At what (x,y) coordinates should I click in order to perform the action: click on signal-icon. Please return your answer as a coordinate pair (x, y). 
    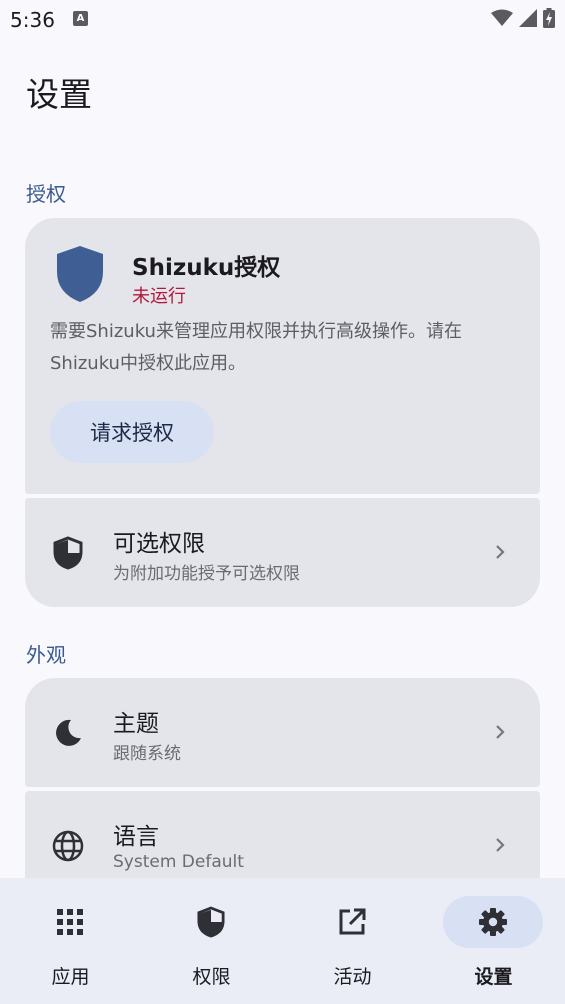
    Looking at the image, I should click on (528, 18).